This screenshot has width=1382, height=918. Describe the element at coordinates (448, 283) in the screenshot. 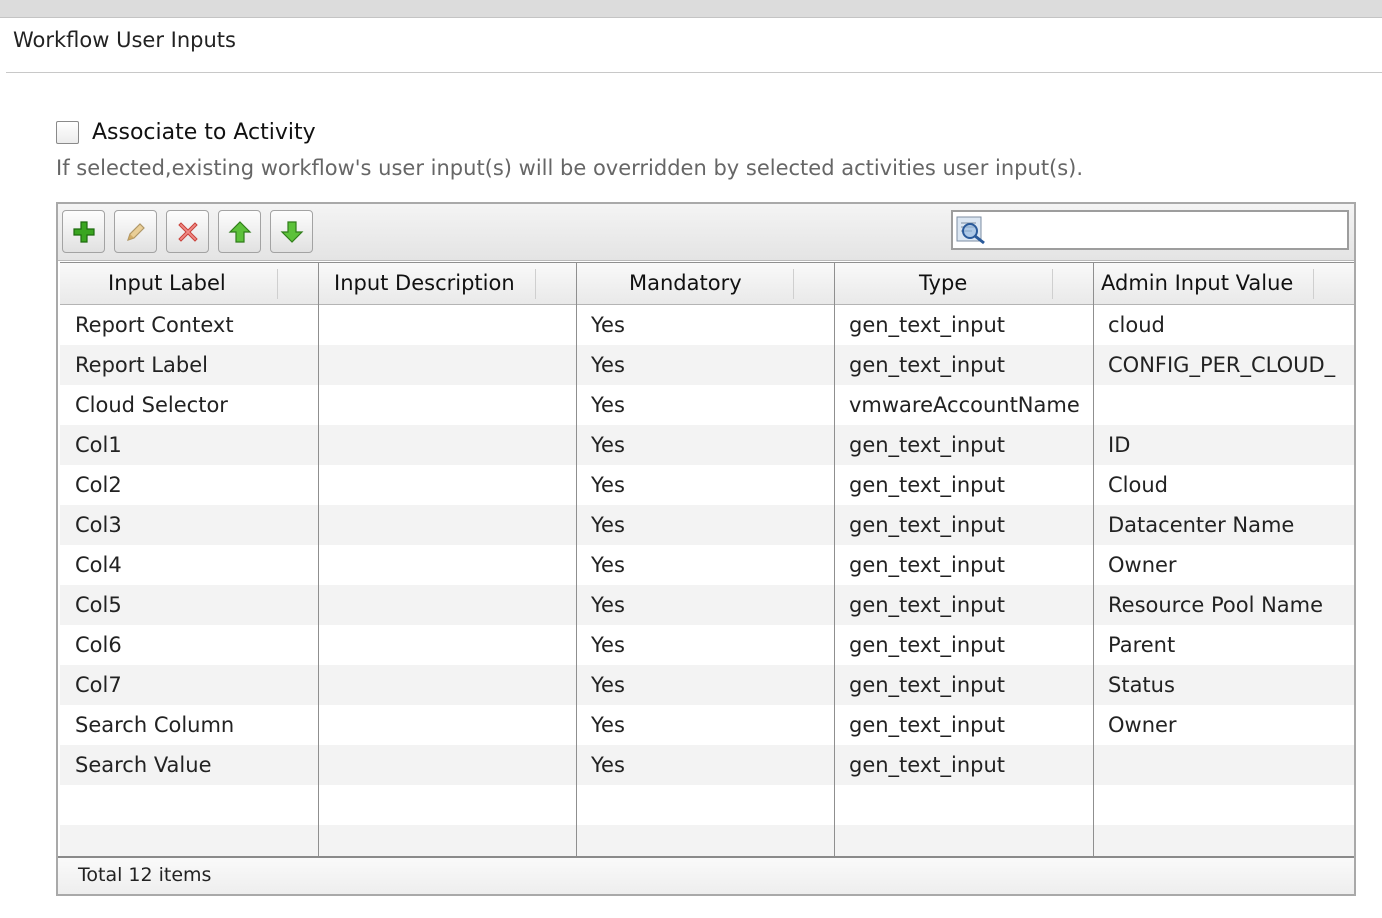

I see `column-header-input-description: Input Description` at that location.